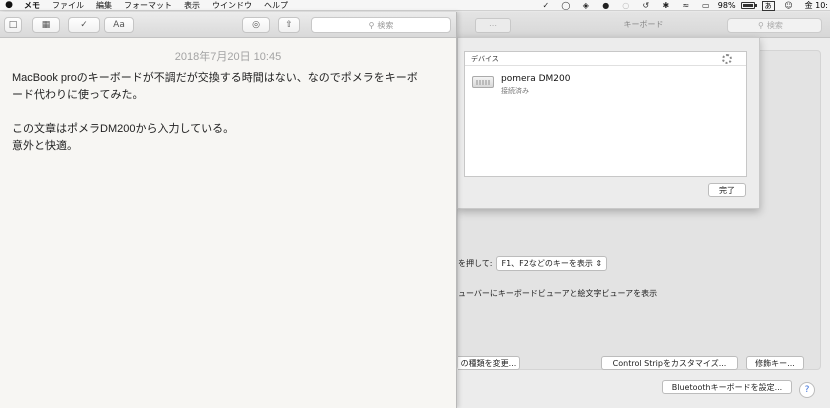 The image size is (830, 408). I want to click on format-button: Aa, so click(119, 25).